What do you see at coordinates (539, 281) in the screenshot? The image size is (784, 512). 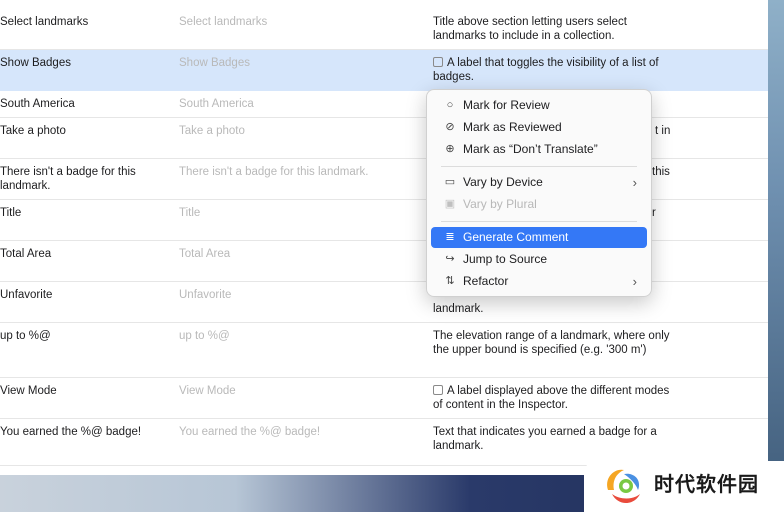 I see `menu-item-refactor: ⇅ Refactor ›` at bounding box center [539, 281].